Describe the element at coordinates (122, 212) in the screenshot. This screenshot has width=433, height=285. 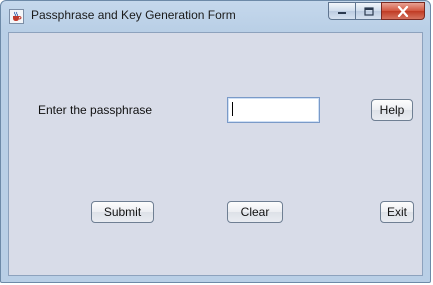
I see `submit-button: Submit` at that location.